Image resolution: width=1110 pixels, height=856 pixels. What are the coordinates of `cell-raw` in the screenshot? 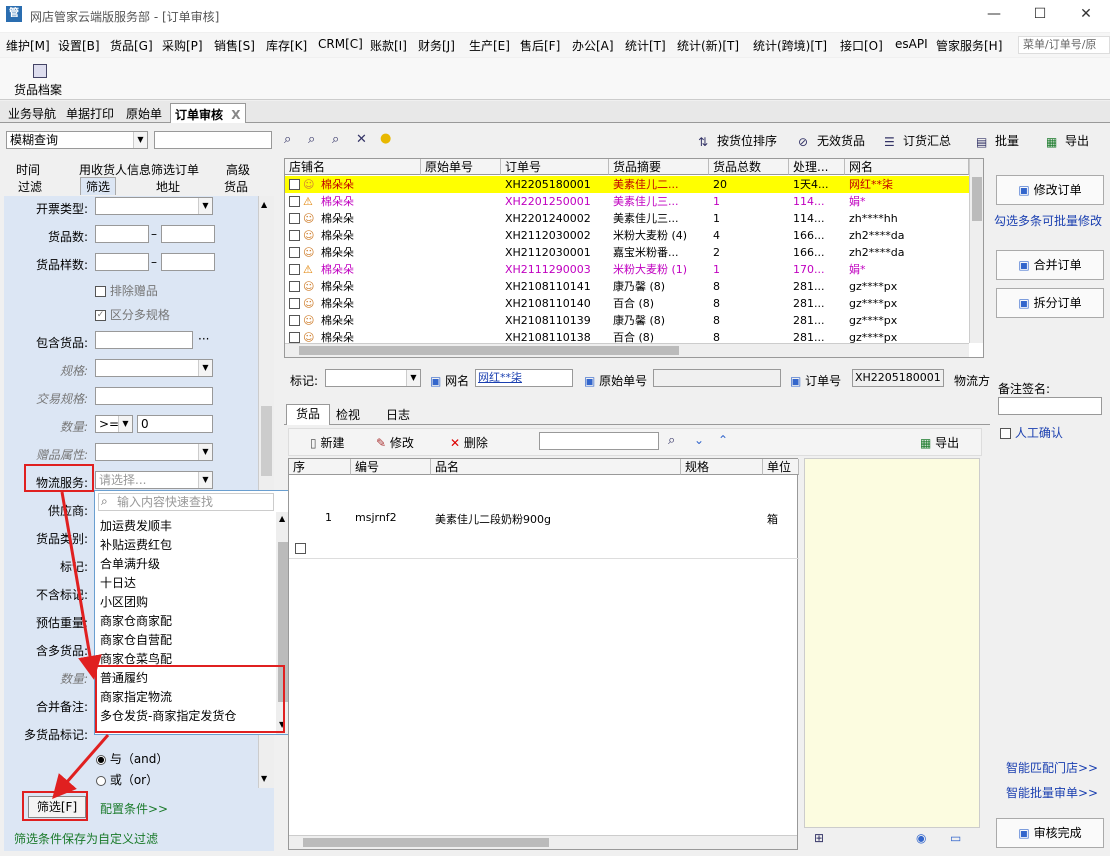 It's located at (461, 320).